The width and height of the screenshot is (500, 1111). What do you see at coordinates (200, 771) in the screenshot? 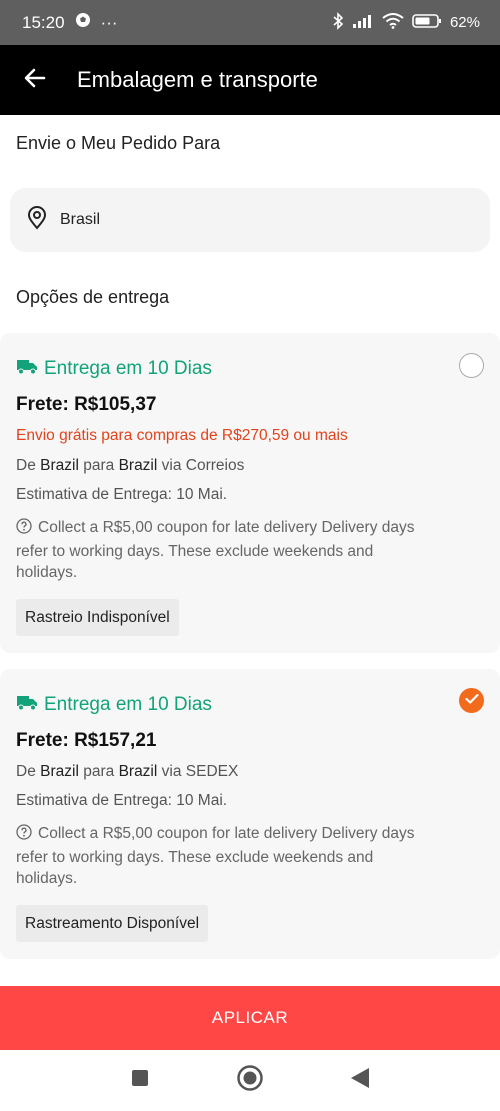
I see `route-carrier: via SEDEX` at bounding box center [200, 771].